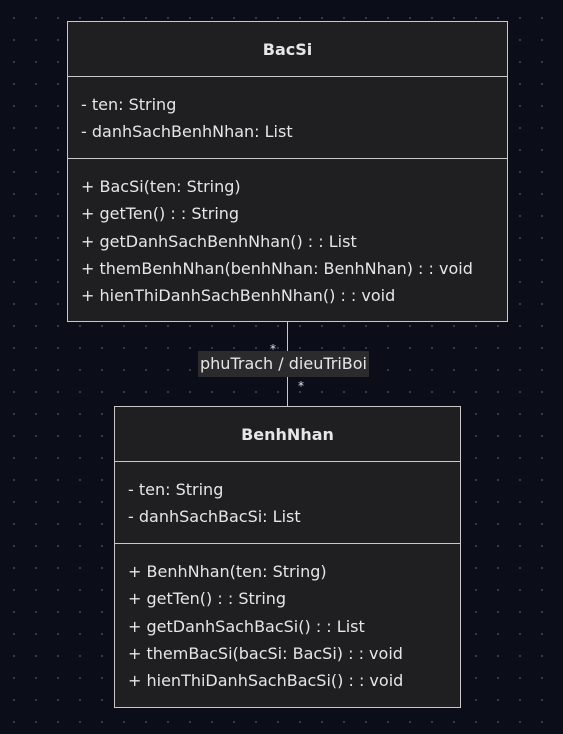 The height and width of the screenshot is (734, 563). Describe the element at coordinates (287, 503) in the screenshot. I see `class-benhnhan-attributes: - ten: String - danhSachBacSi: List` at that location.